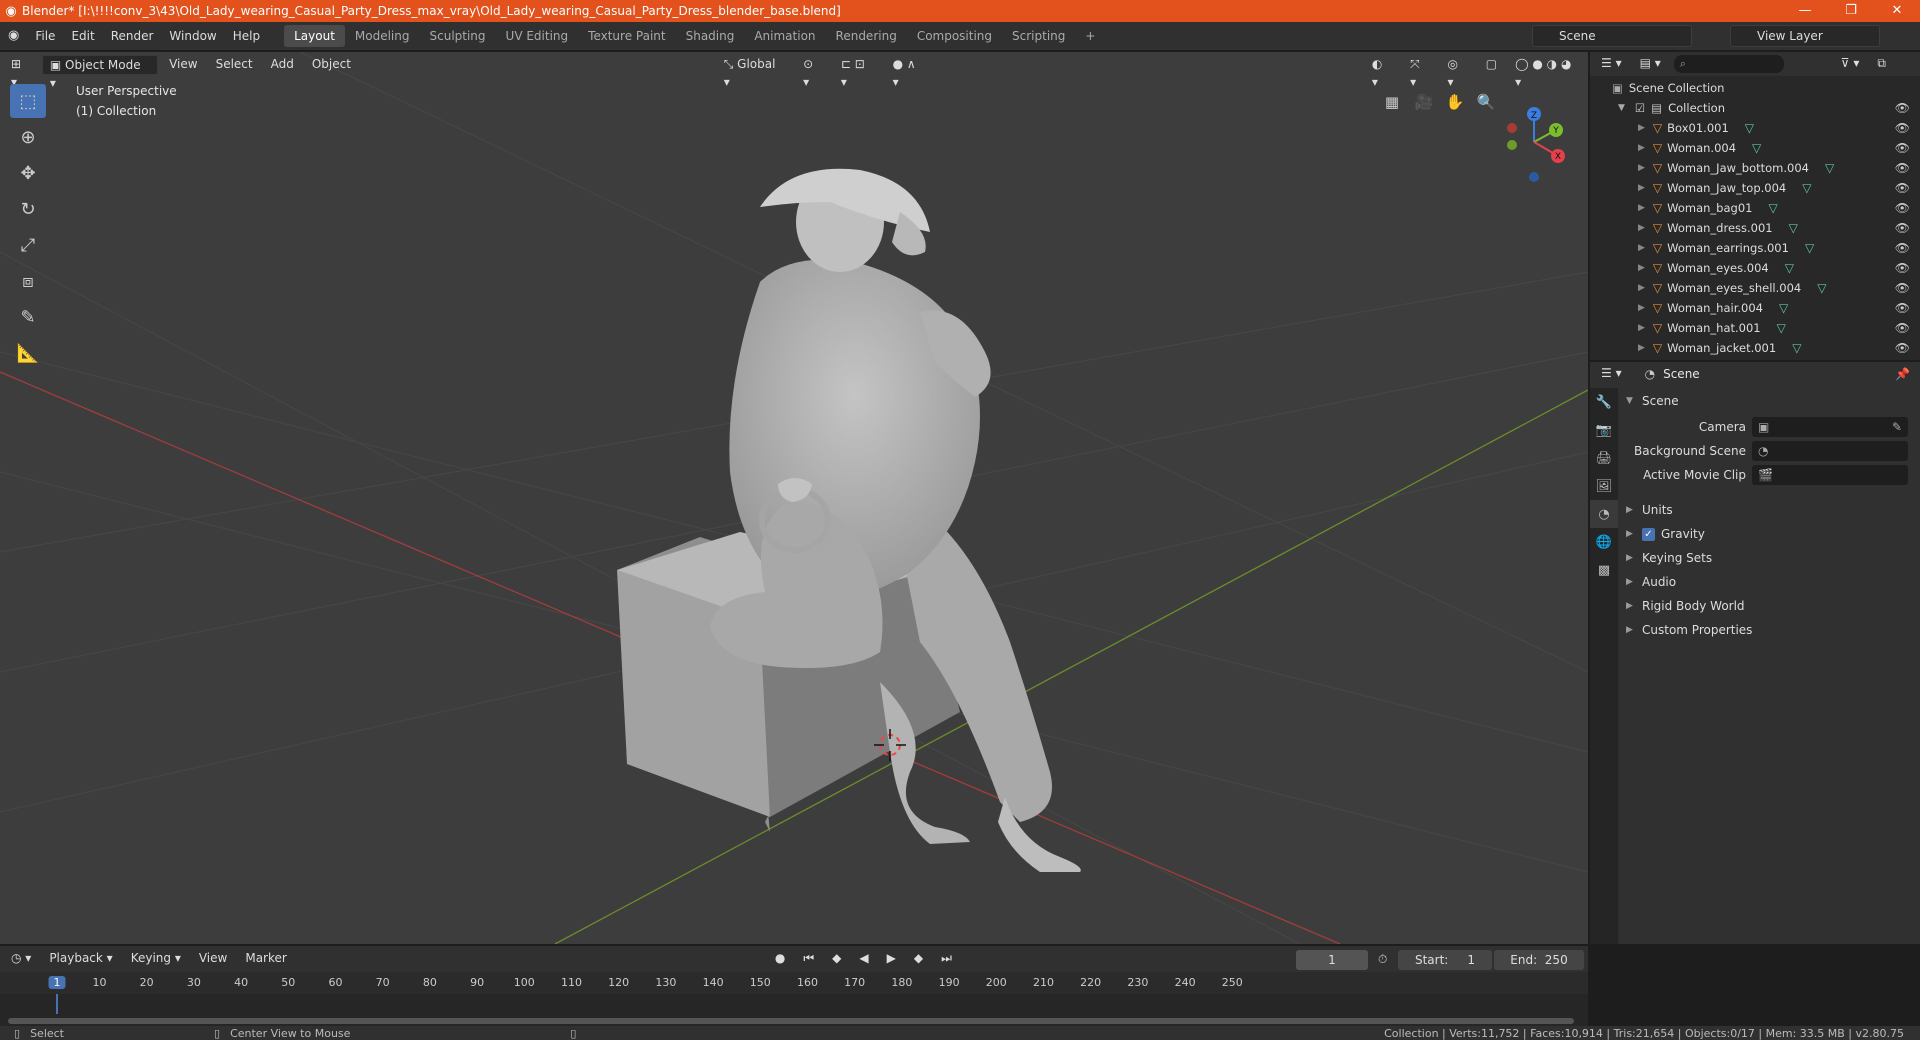  Describe the element at coordinates (1604, 458) in the screenshot. I see `output-tab-icon: 🖨` at that location.